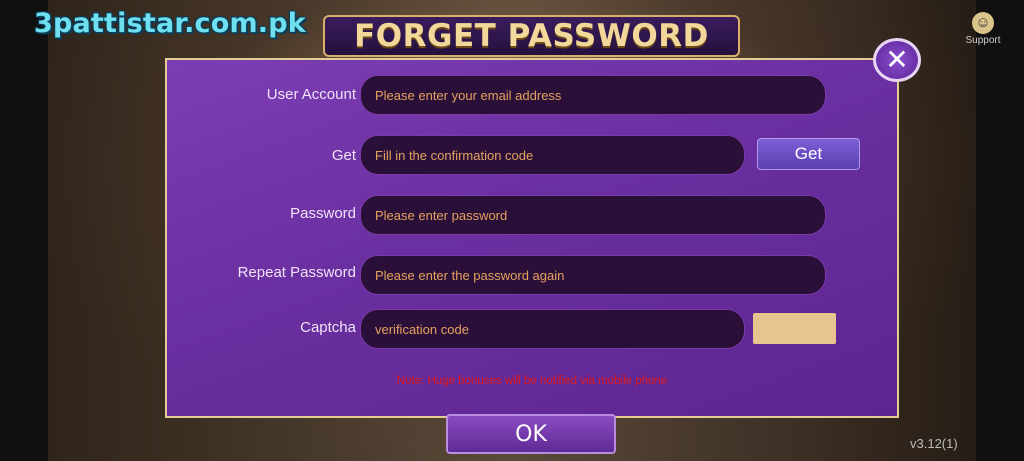 The width and height of the screenshot is (1024, 461). I want to click on user-account-field, so click(593, 95).